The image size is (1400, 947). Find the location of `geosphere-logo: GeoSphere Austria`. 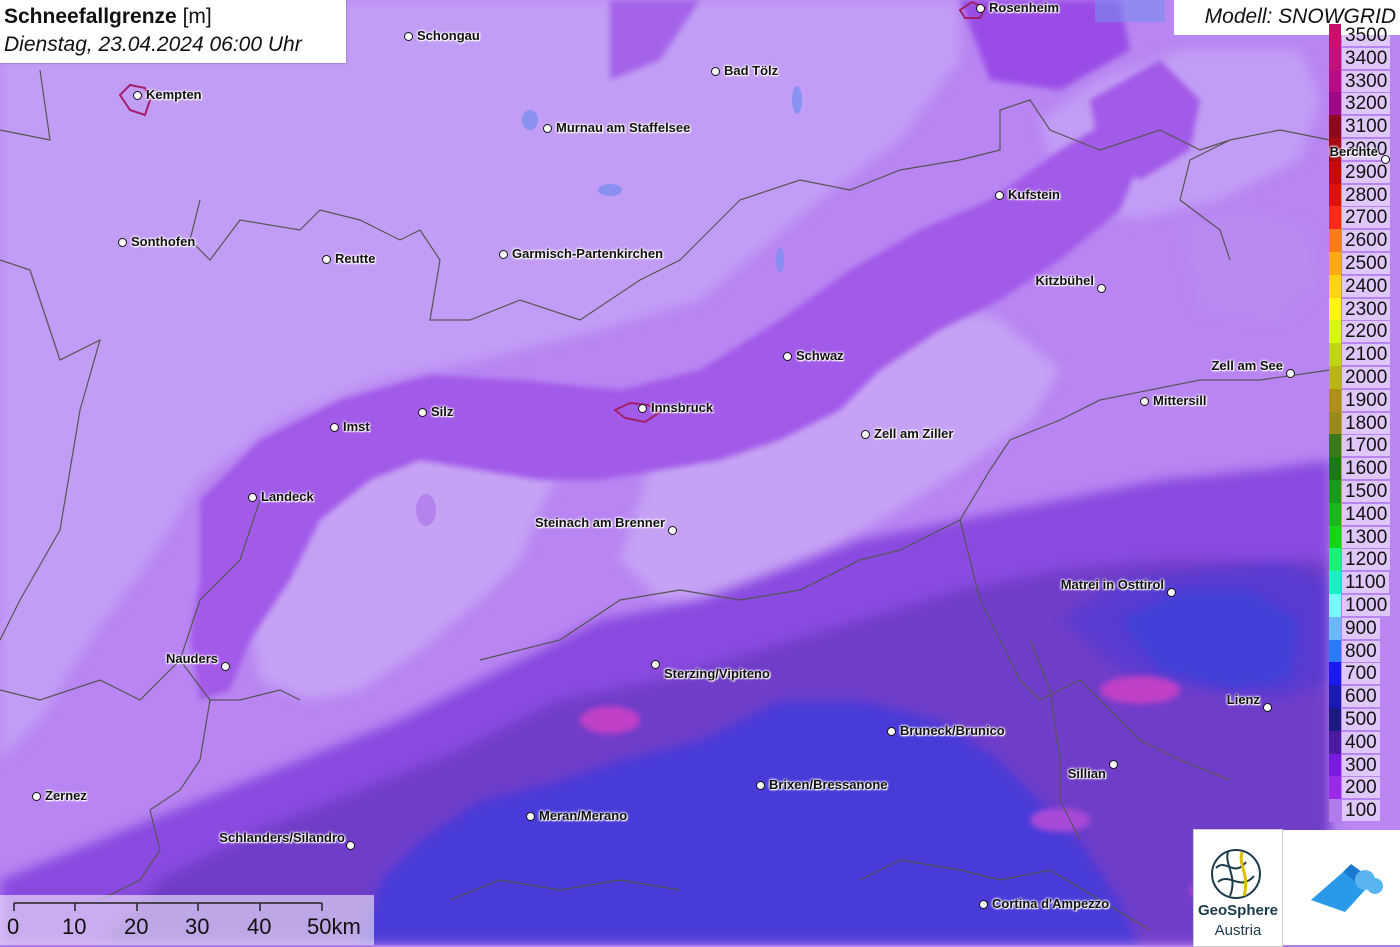

geosphere-logo: GeoSphere Austria is located at coordinates (1238, 888).